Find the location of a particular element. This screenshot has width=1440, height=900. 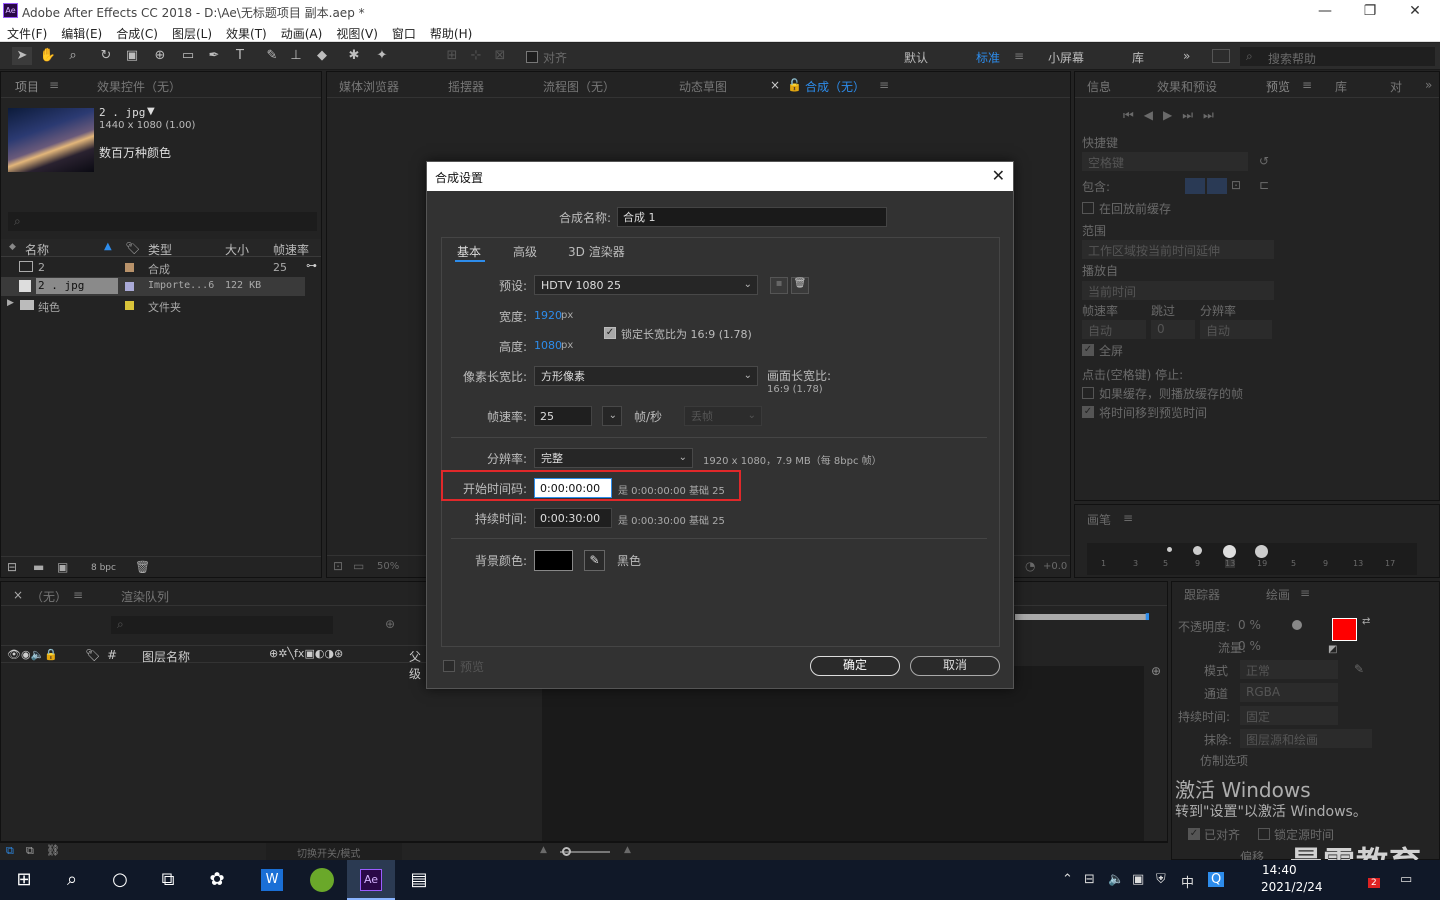

brush-size-17: 17 is located at coordinates (1390, 563).